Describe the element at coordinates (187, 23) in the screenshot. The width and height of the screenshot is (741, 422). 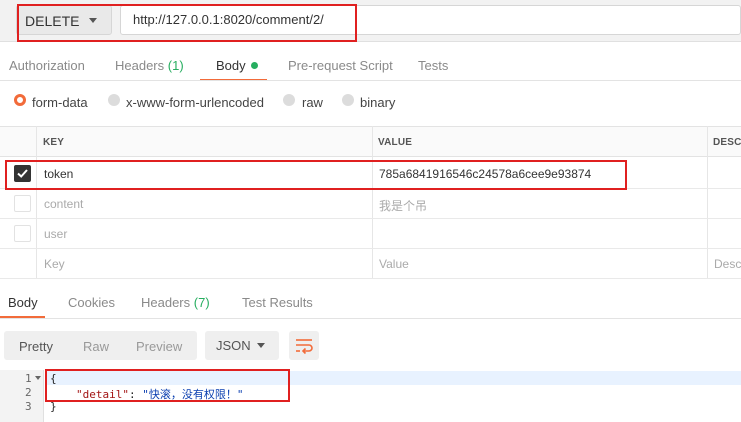
I see `annotation-box-url` at that location.